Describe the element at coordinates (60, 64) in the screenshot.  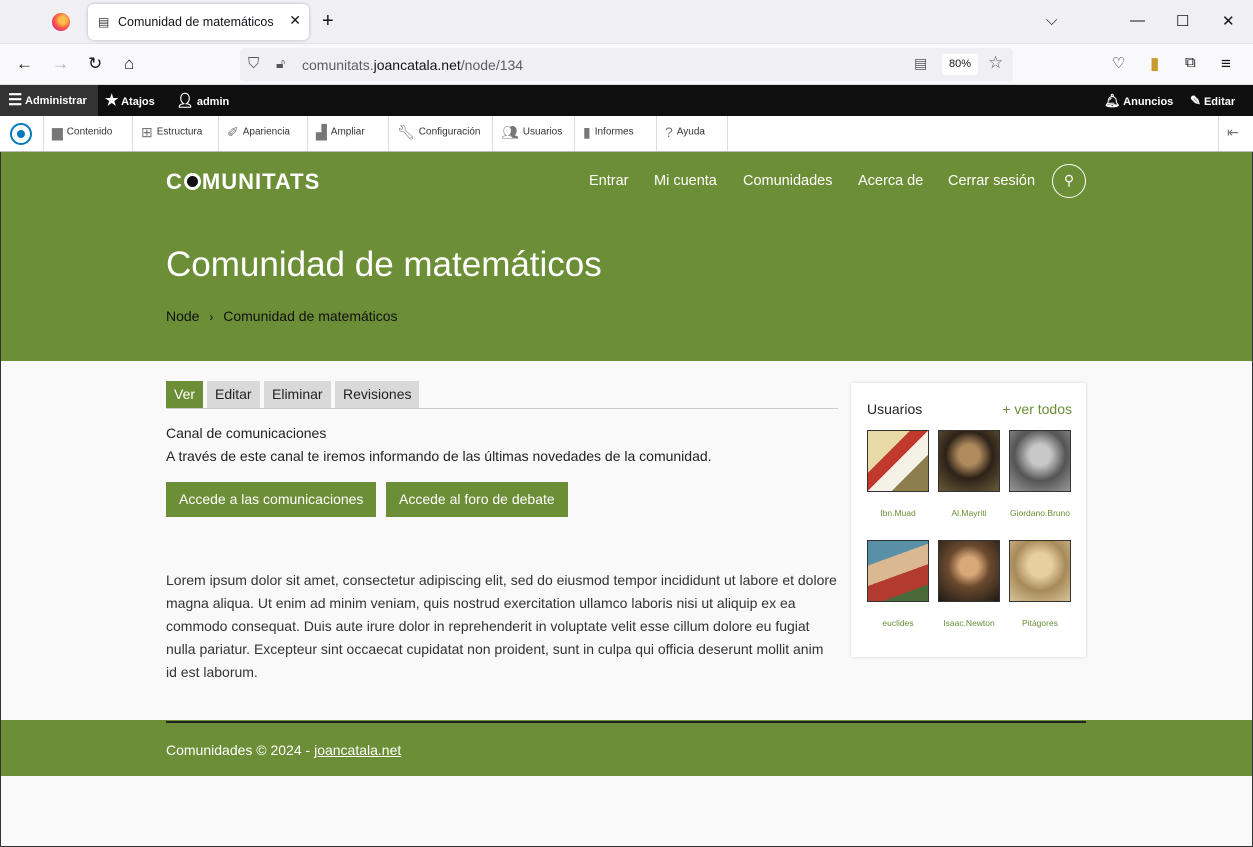
I see `forward-icon: →` at that location.